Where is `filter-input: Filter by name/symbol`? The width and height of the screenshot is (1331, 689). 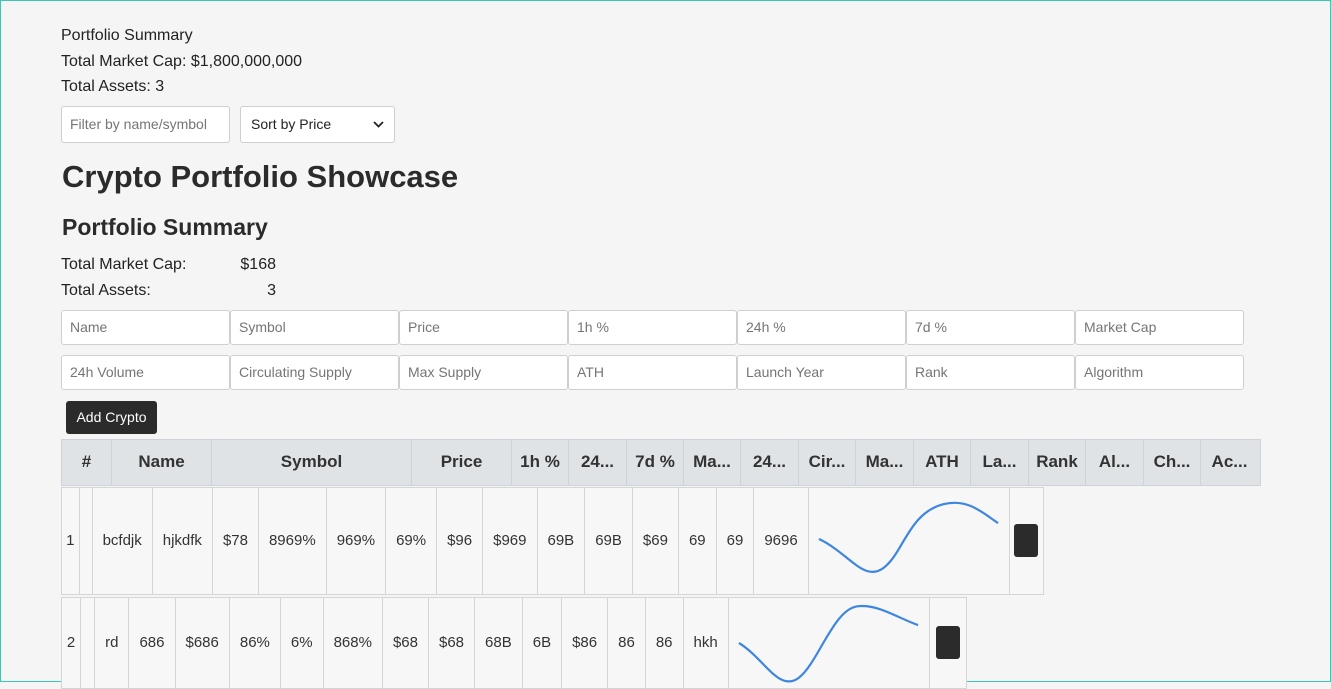 filter-input: Filter by name/symbol is located at coordinates (145, 124).